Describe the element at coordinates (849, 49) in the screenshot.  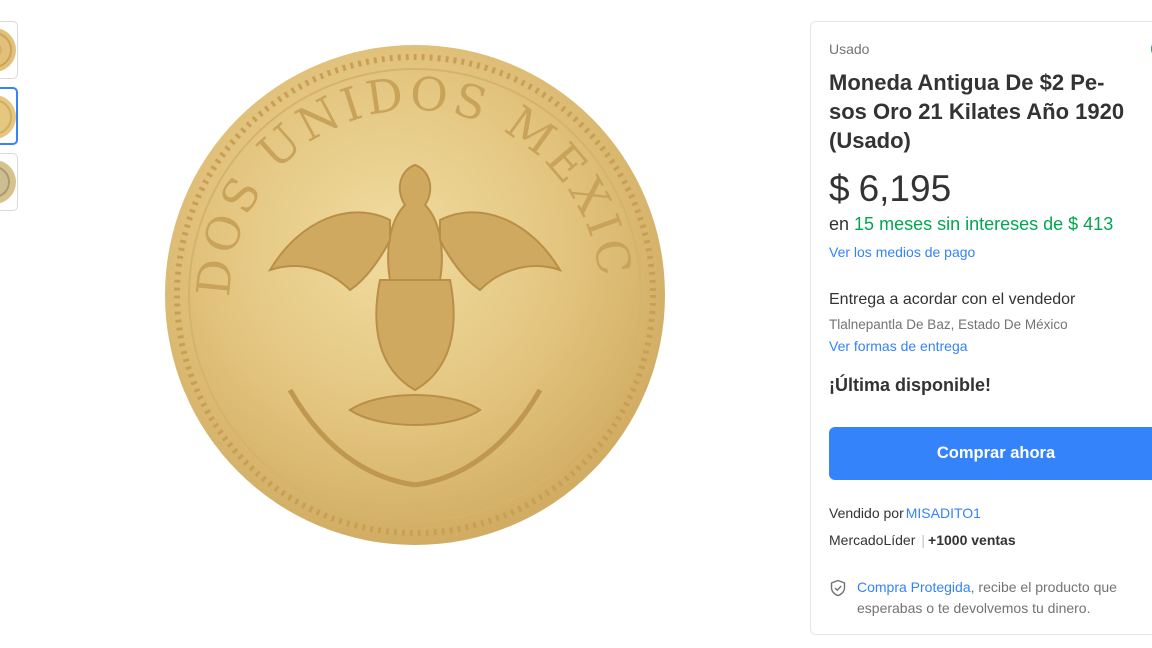
I see `condition-label: Usado` at that location.